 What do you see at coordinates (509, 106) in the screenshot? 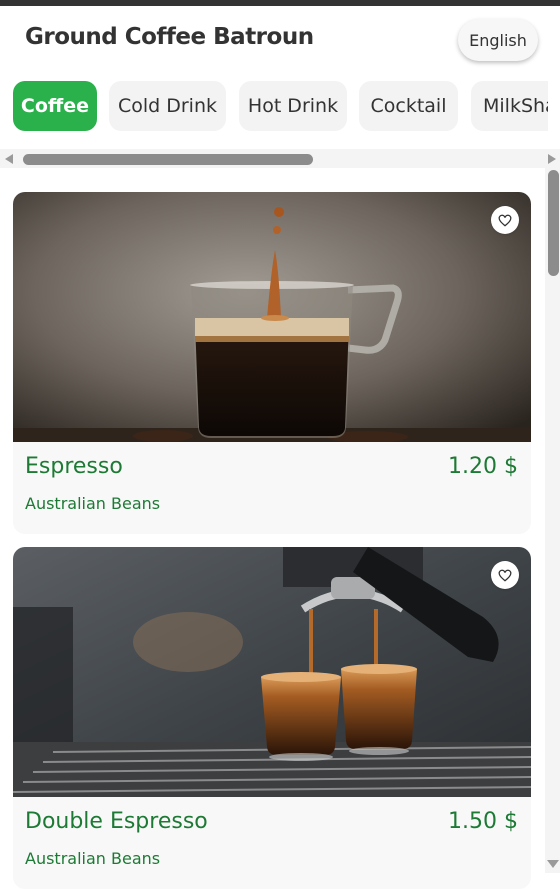
I see `tab-milkshake: MilkShake` at bounding box center [509, 106].